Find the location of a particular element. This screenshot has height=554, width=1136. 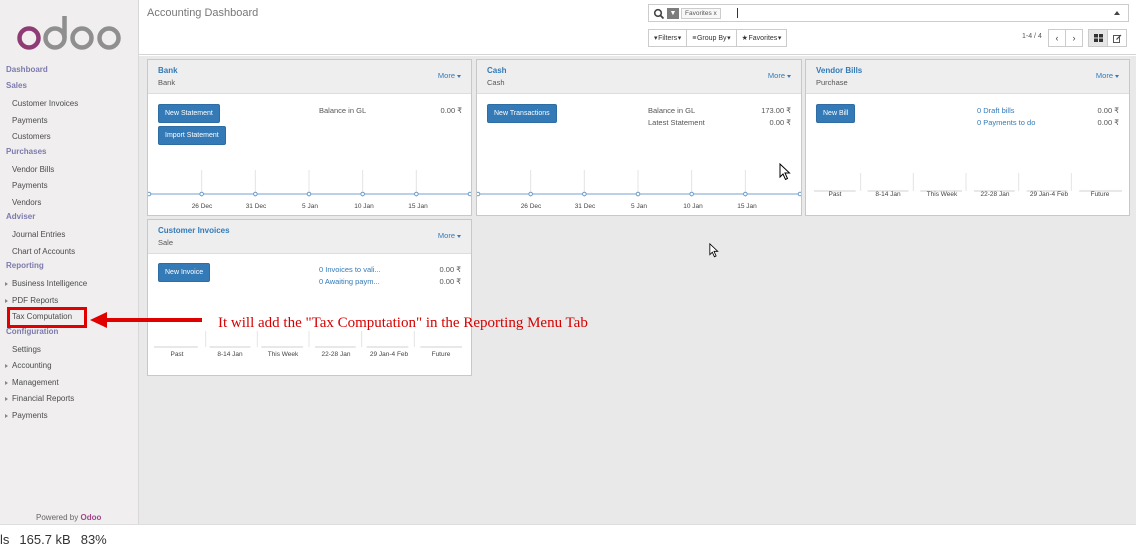

balance-gl-value: 173.00 ₹ is located at coordinates (776, 110).